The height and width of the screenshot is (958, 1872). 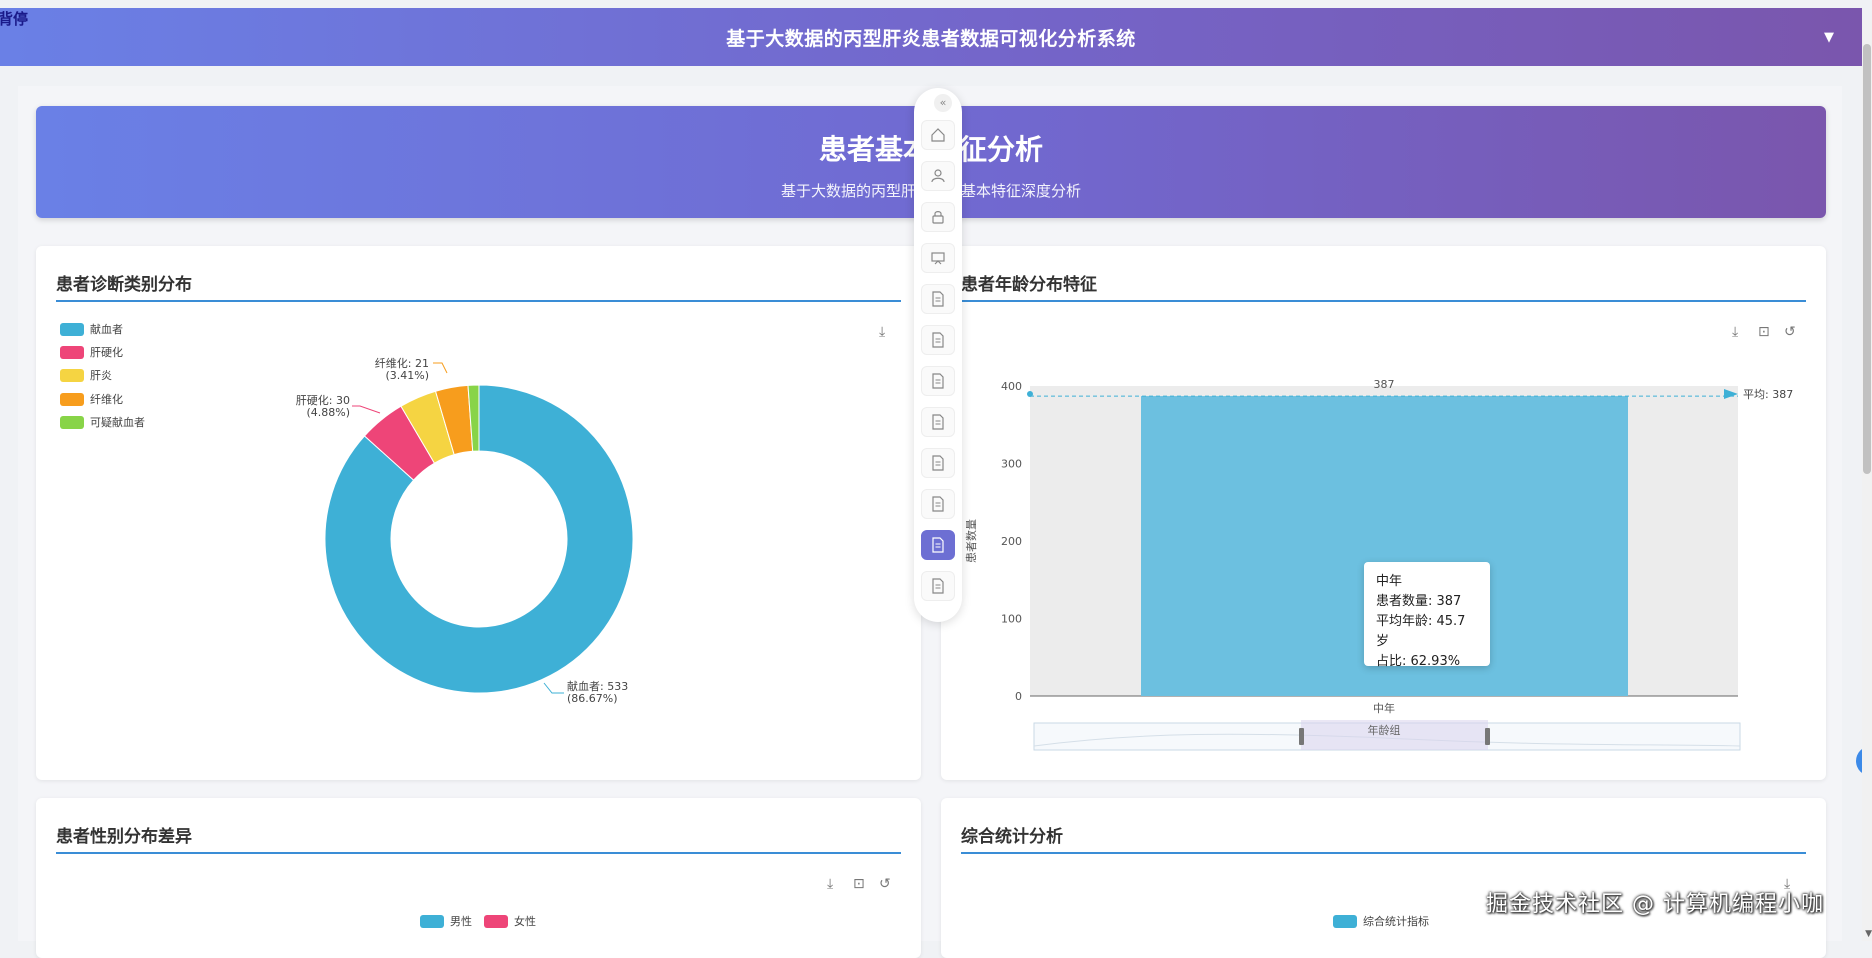 I want to click on donut-label-blood-donor: 献血者: 533 (86.67%), so click(x=585, y=692).